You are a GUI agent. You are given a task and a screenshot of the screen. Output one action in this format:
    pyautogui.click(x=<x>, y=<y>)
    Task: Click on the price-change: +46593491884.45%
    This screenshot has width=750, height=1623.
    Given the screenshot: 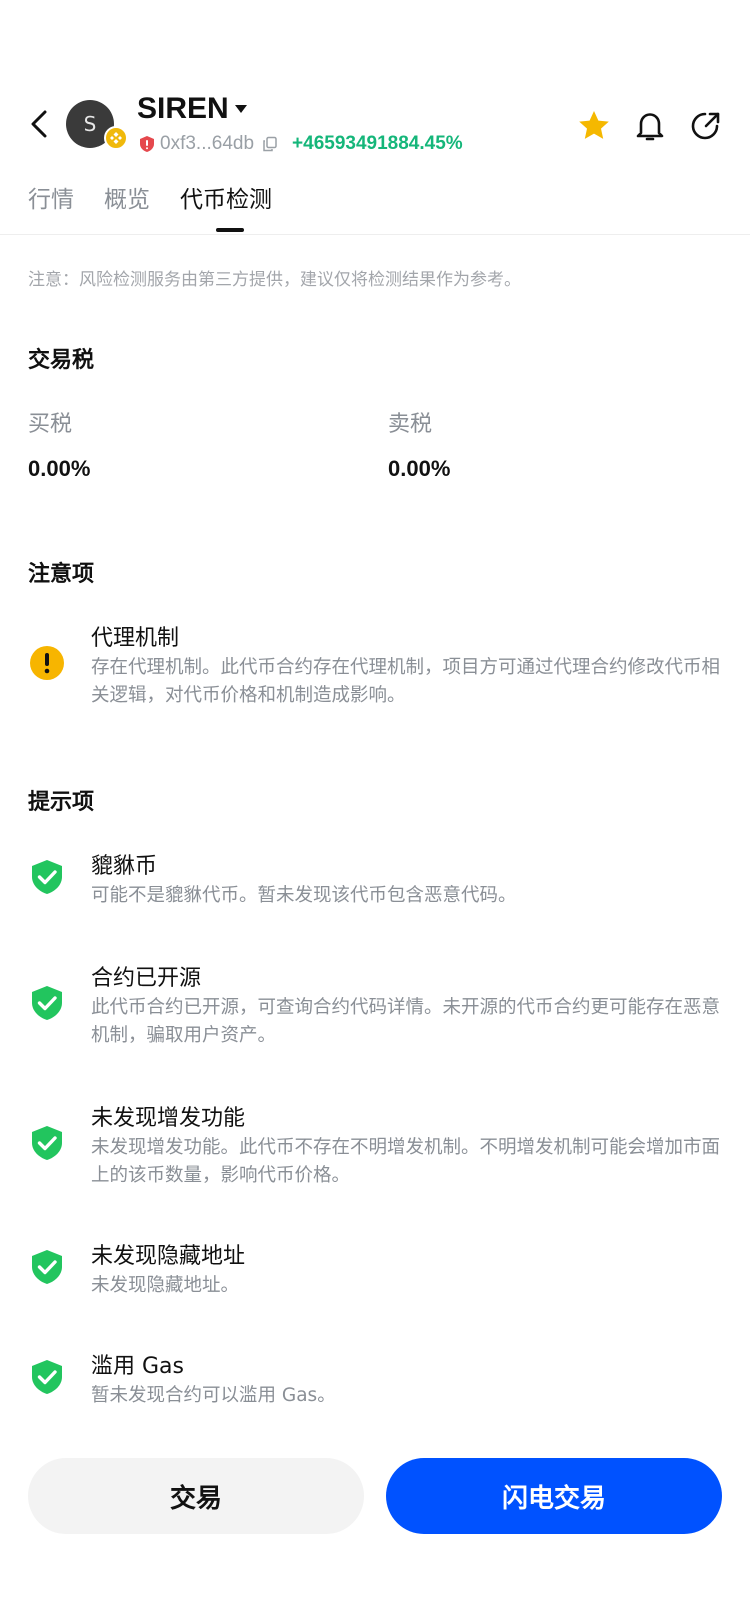 What is the action you would take?
    pyautogui.click(x=377, y=143)
    